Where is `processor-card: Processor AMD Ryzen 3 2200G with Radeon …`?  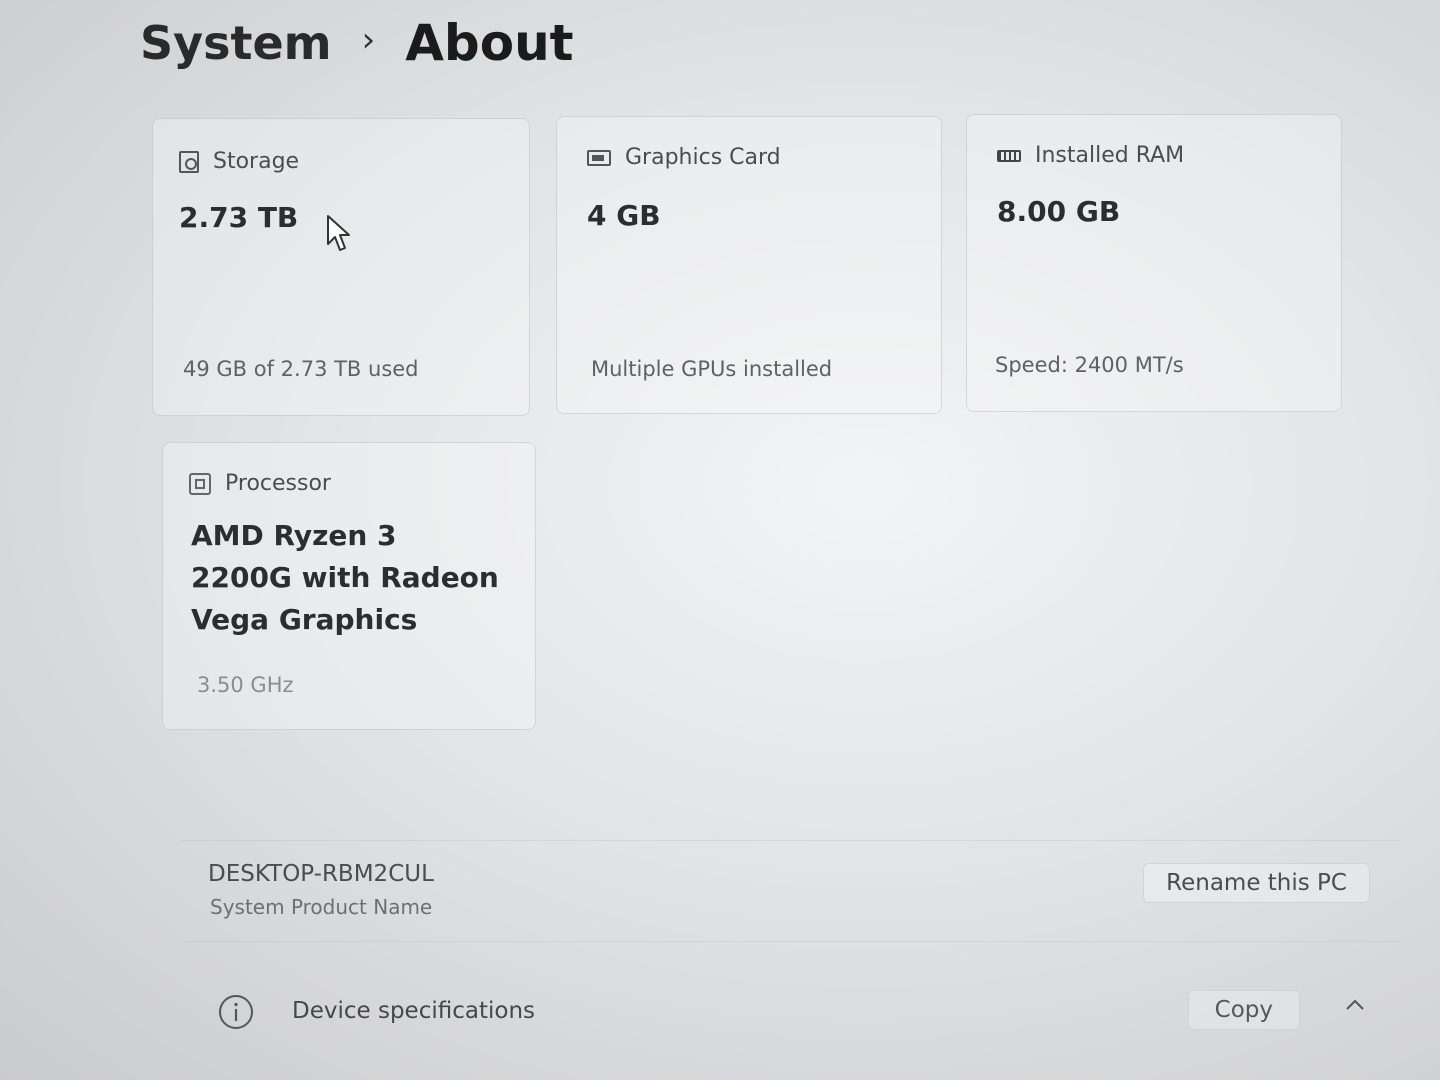
processor-card: Processor AMD Ryzen 3 2200G with Radeon … is located at coordinates (349, 586).